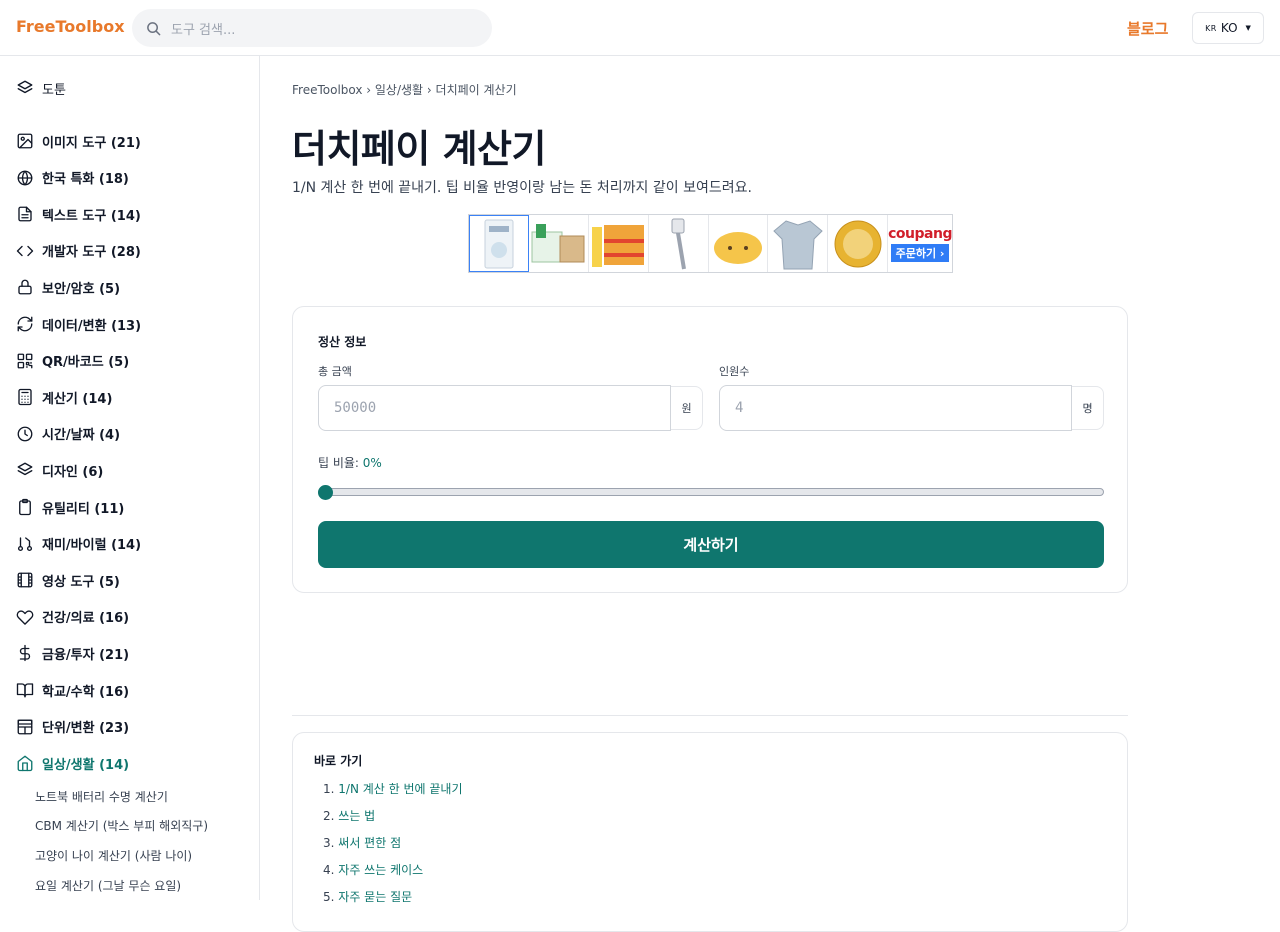 The width and height of the screenshot is (1280, 932). I want to click on toc-item: 3. 써서 편한 점, so click(362, 842).